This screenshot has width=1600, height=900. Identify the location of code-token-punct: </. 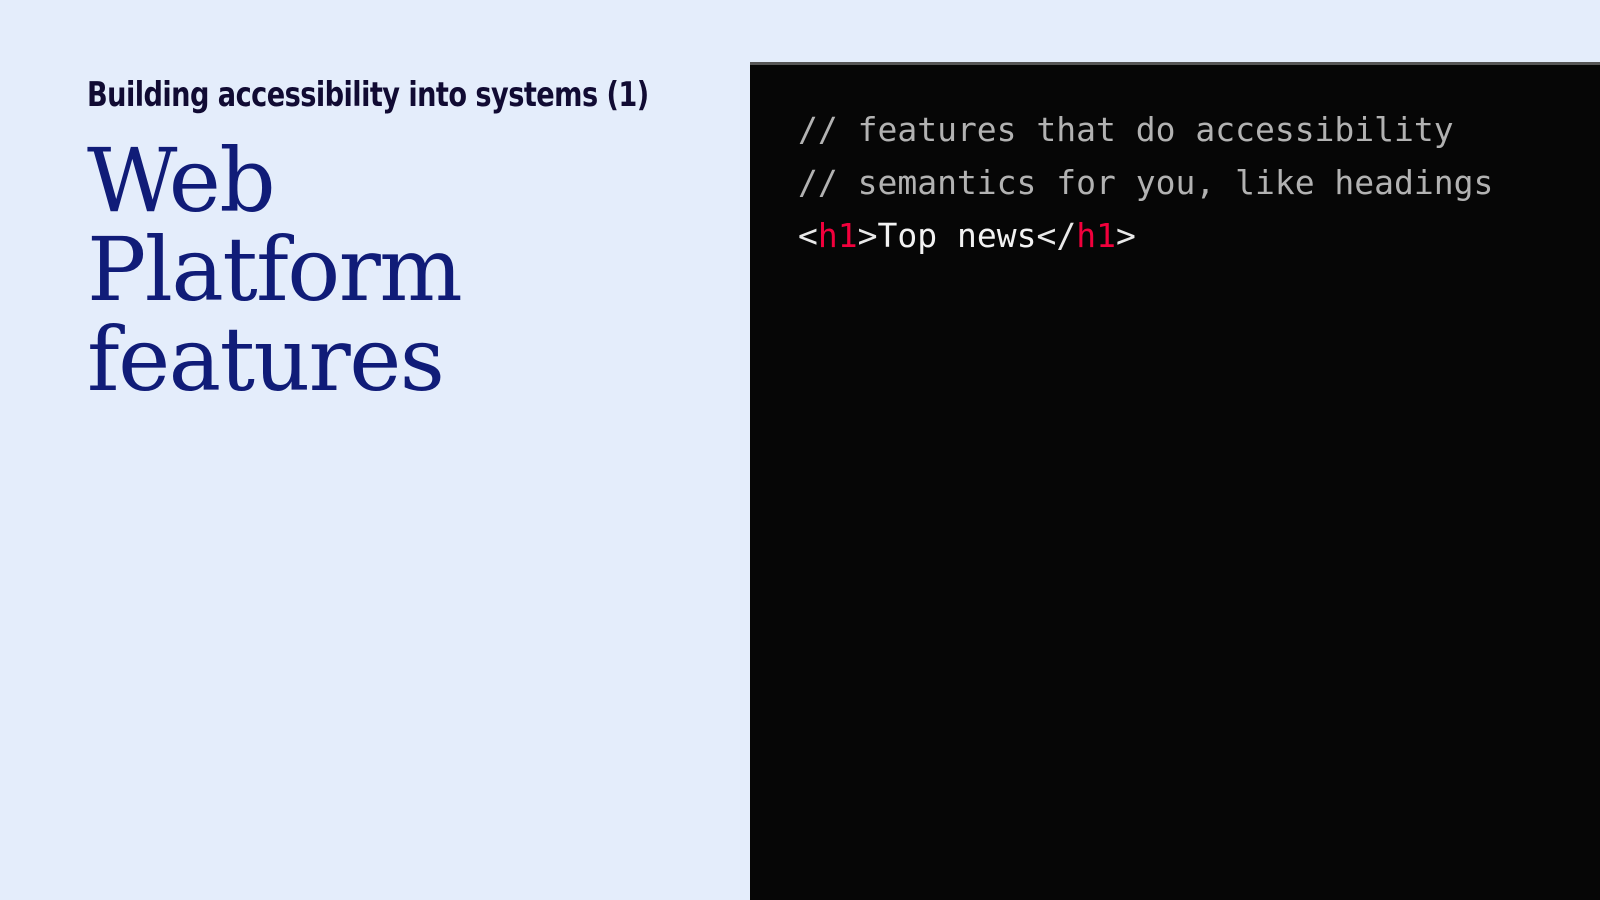
(1056, 235).